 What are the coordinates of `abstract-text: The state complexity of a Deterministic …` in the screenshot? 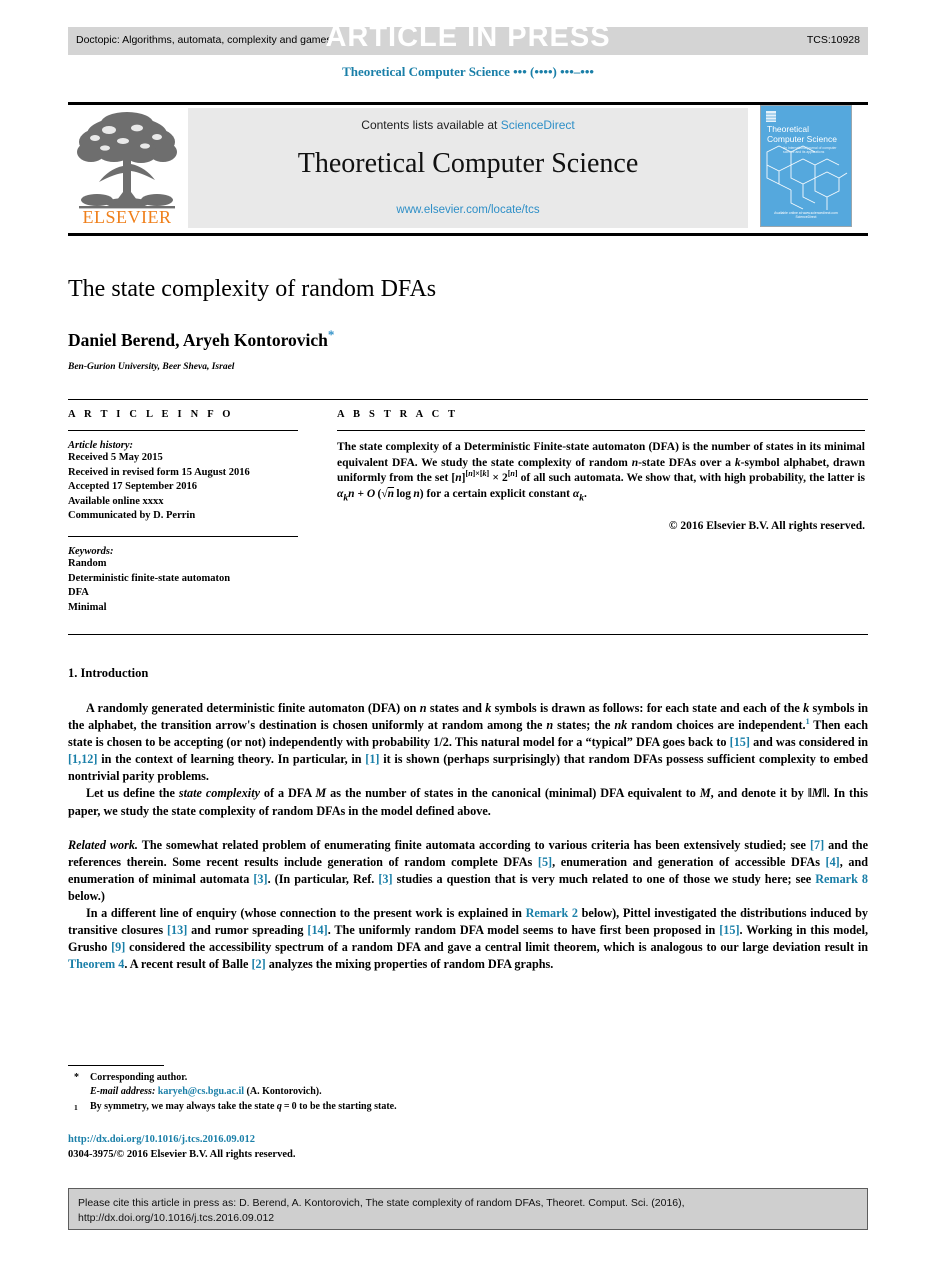 It's located at (601, 472).